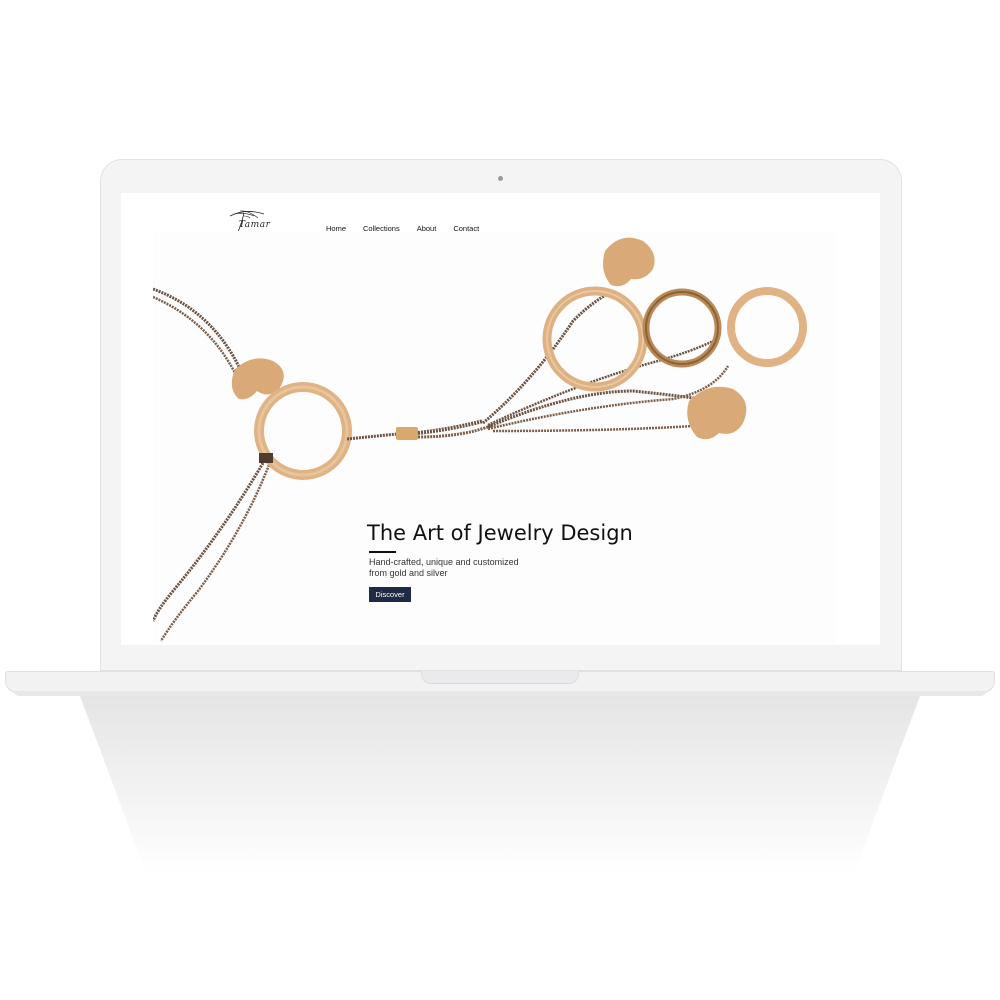 Image resolution: width=1000 pixels, height=1000 pixels. Describe the element at coordinates (382, 552) in the screenshot. I see `title-divider` at that location.